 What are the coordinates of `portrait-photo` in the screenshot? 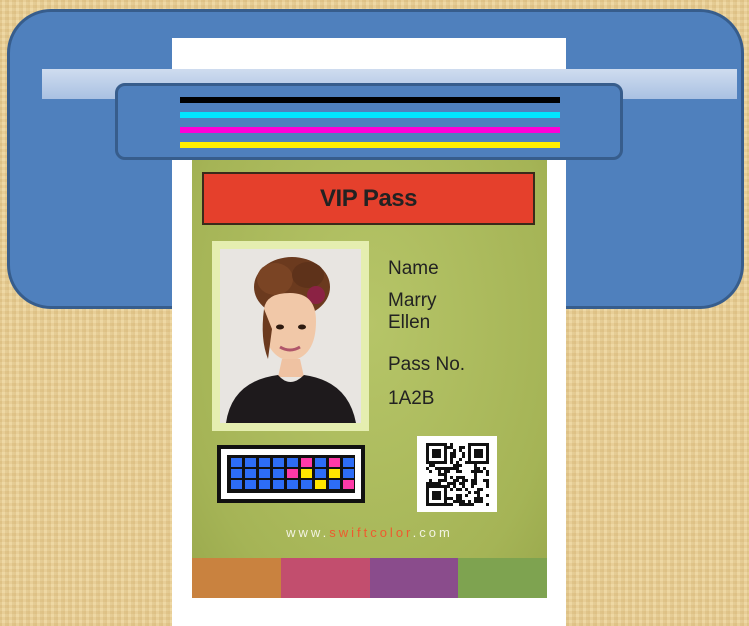 It's located at (290, 336).